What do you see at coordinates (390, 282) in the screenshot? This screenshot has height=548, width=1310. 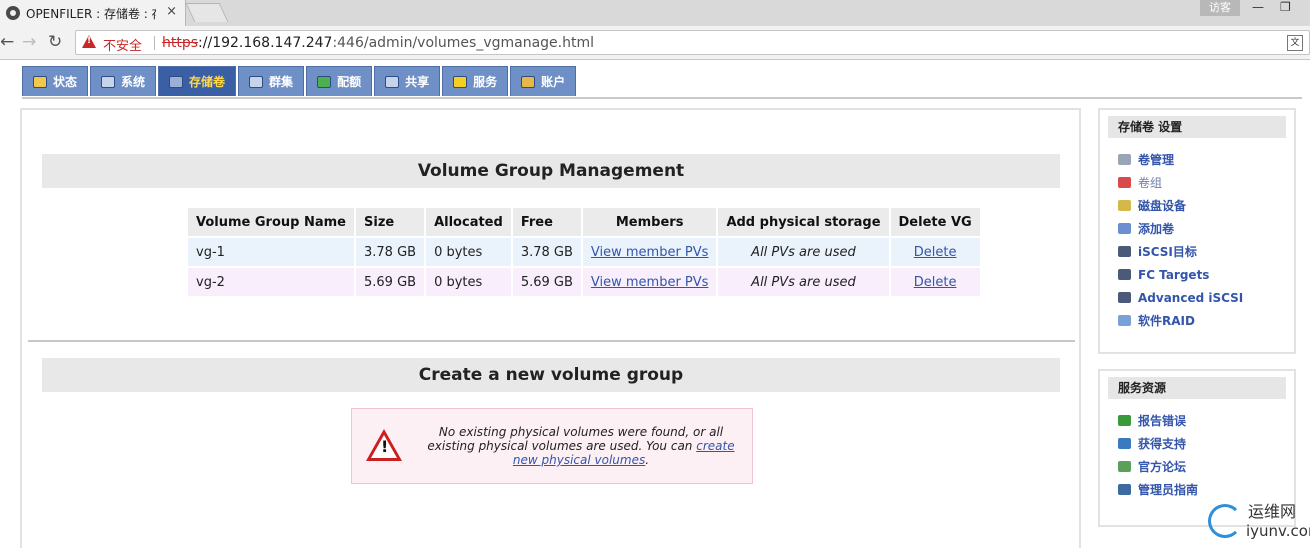 I see `vg-size-cell: 5.69 GB` at bounding box center [390, 282].